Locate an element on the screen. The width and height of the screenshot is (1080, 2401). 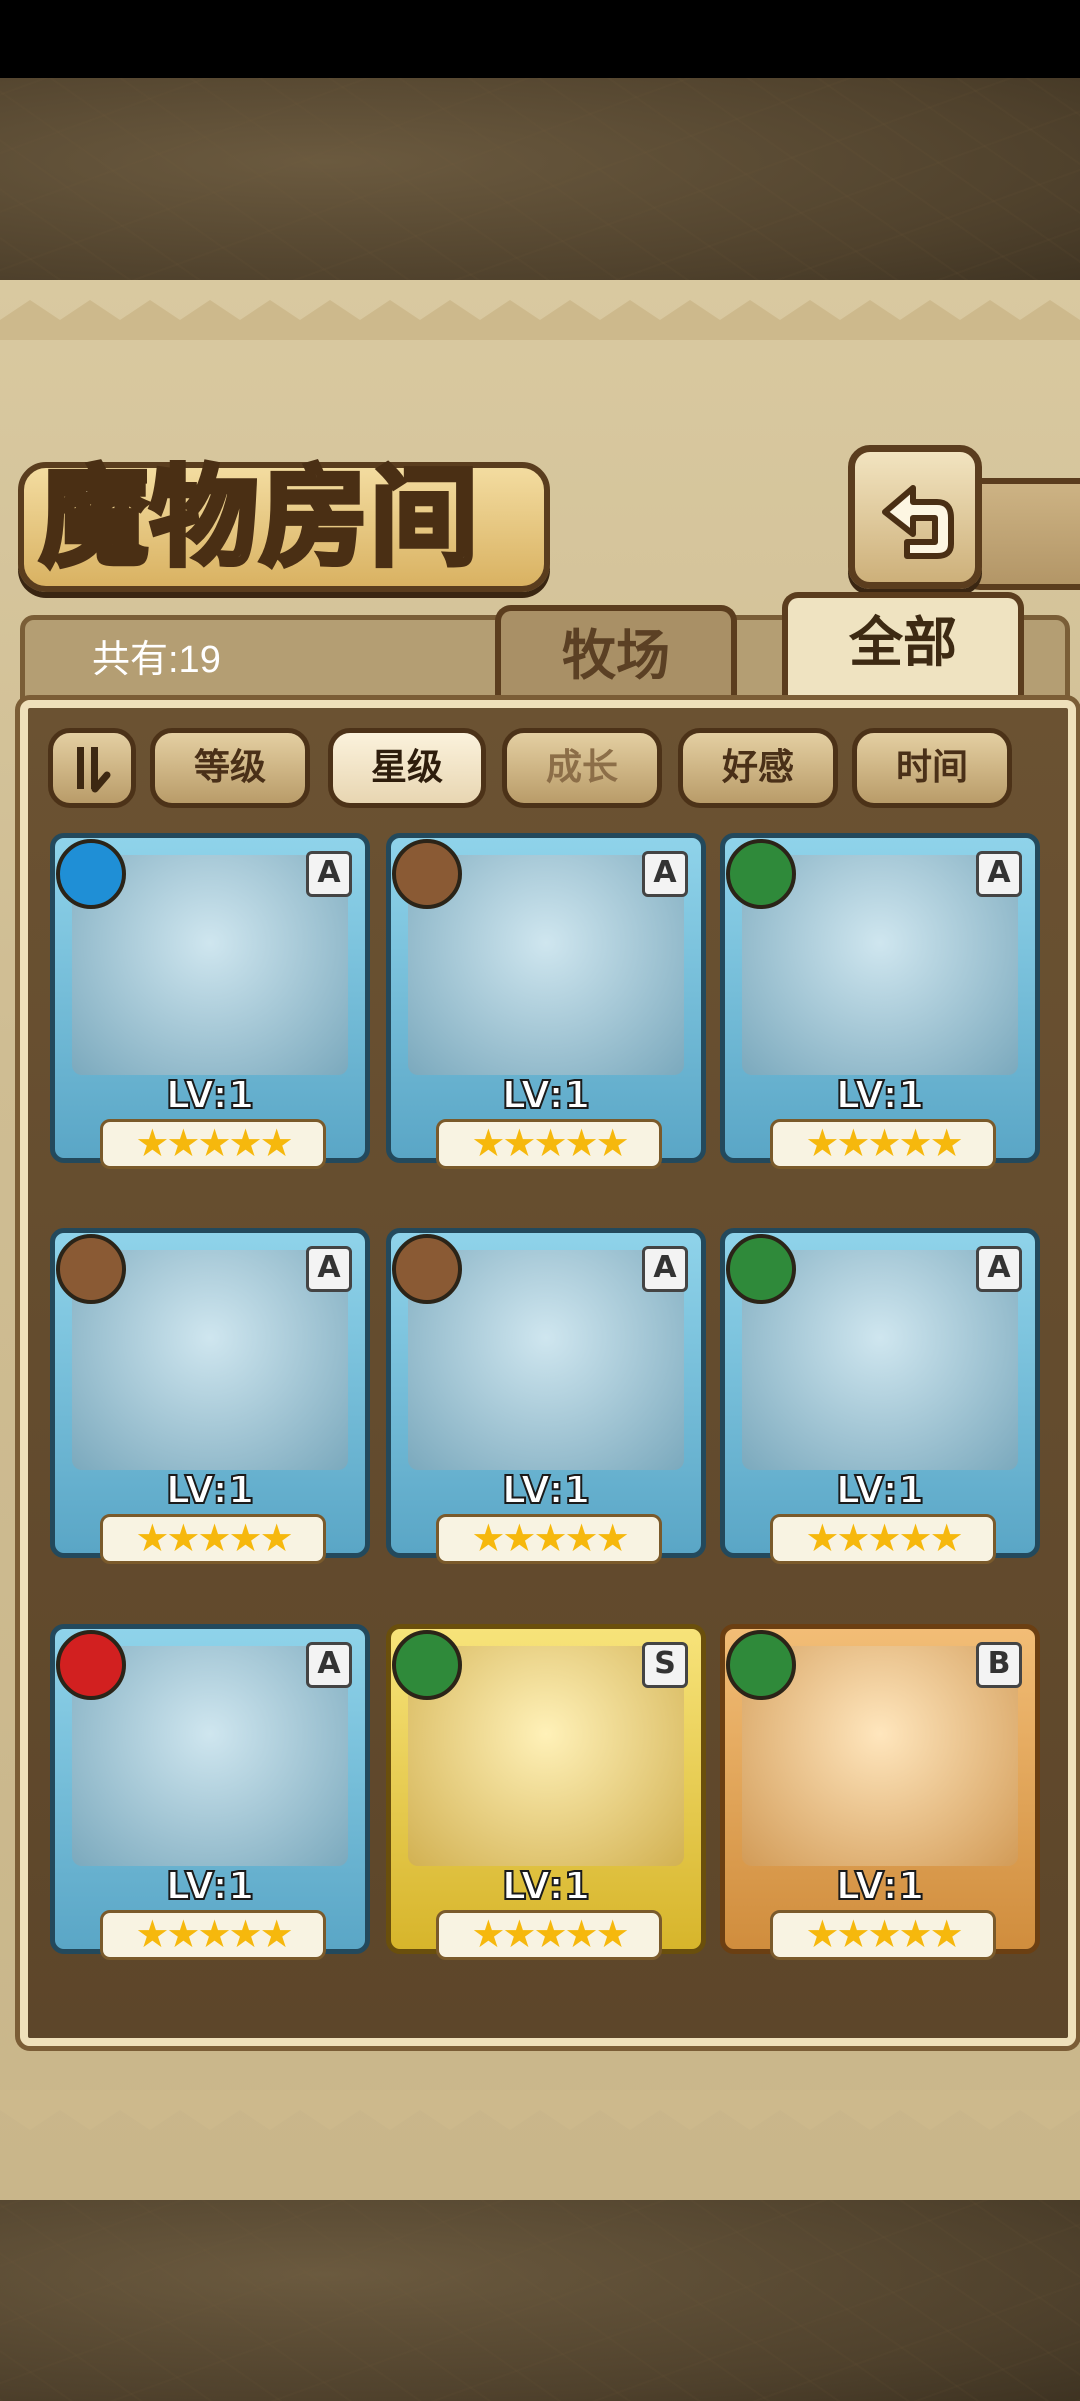
return-arrow-icon is located at coordinates (918, 522).